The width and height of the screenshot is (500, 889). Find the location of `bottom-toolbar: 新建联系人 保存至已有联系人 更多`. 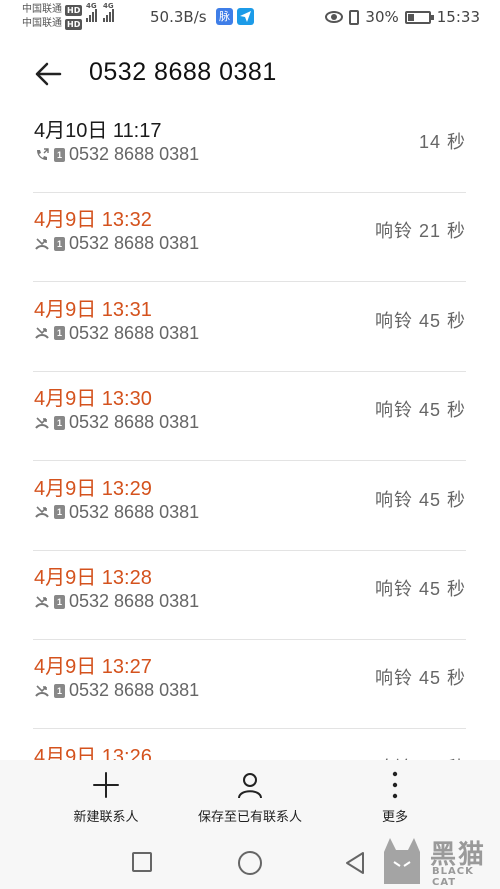

bottom-toolbar: 新建联系人 保存至已有联系人 更多 is located at coordinates (250, 796).